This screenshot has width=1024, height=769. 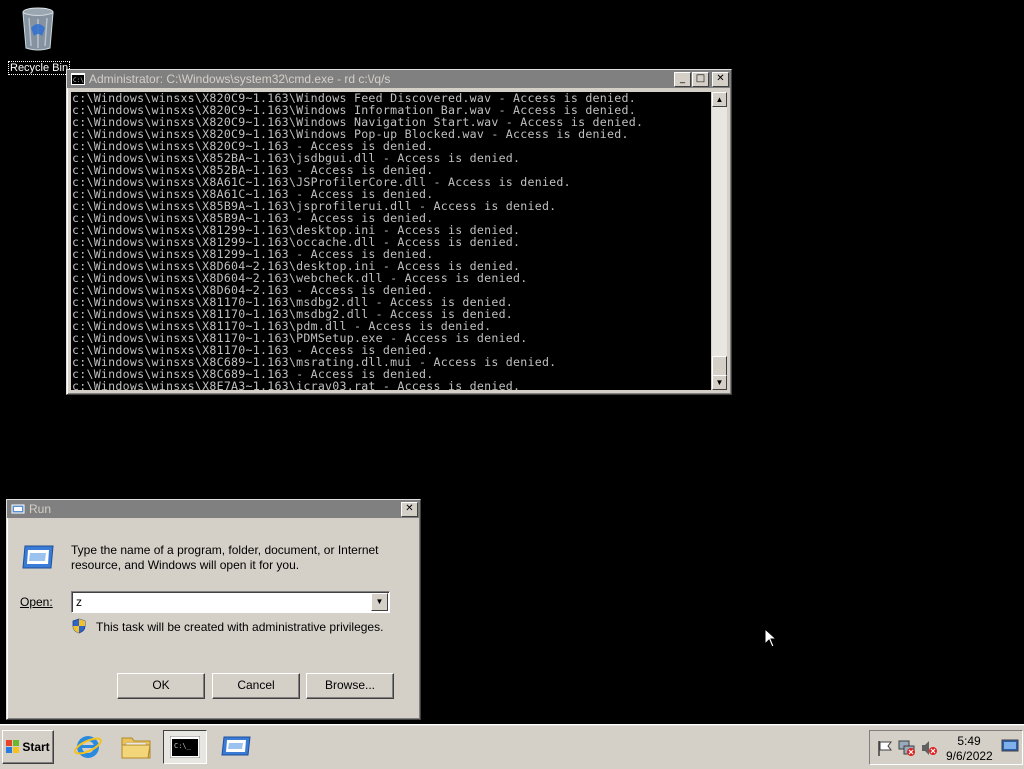 I want to click on uac-shield-icon, so click(x=79, y=626).